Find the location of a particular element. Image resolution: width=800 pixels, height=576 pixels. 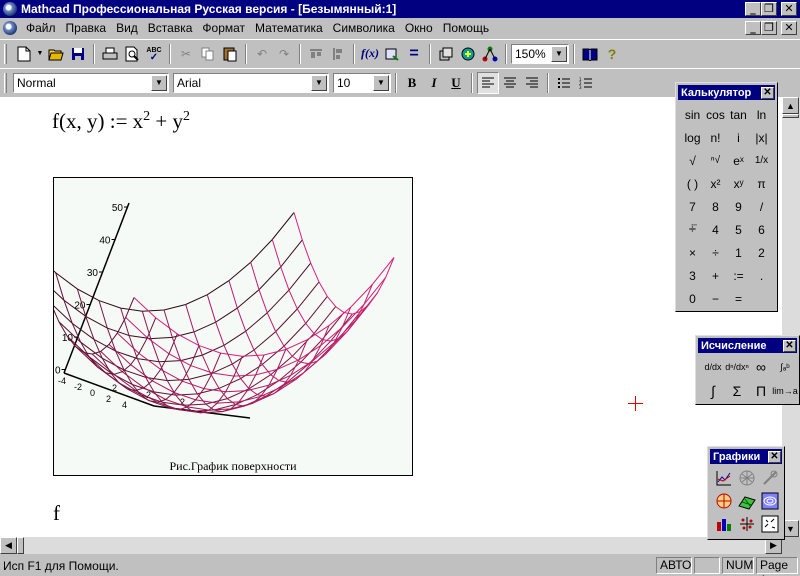

restore-button: ❐ is located at coordinates (769, 9).